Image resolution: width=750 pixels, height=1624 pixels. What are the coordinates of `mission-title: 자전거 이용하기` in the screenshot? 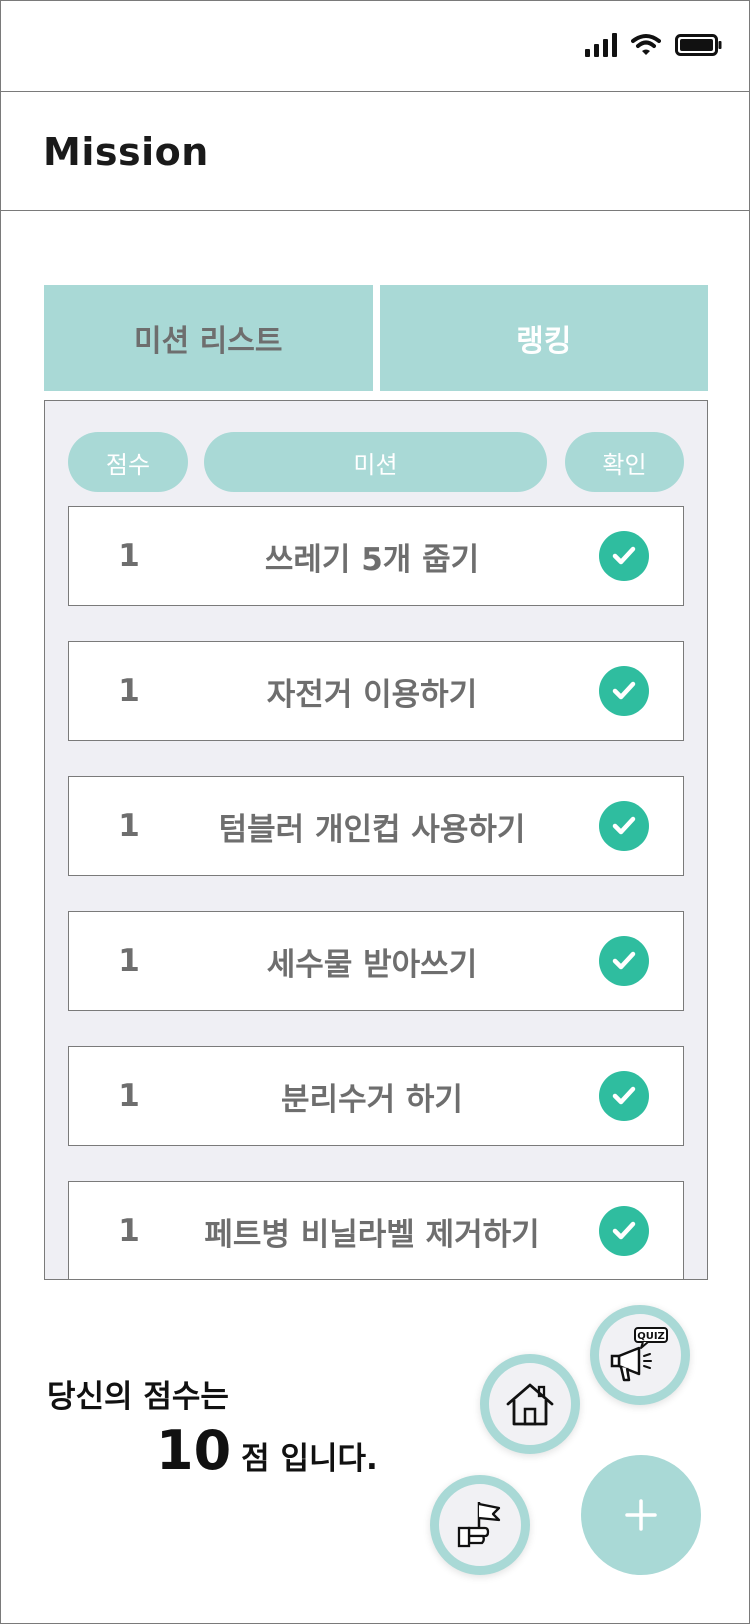 It's located at (372, 694).